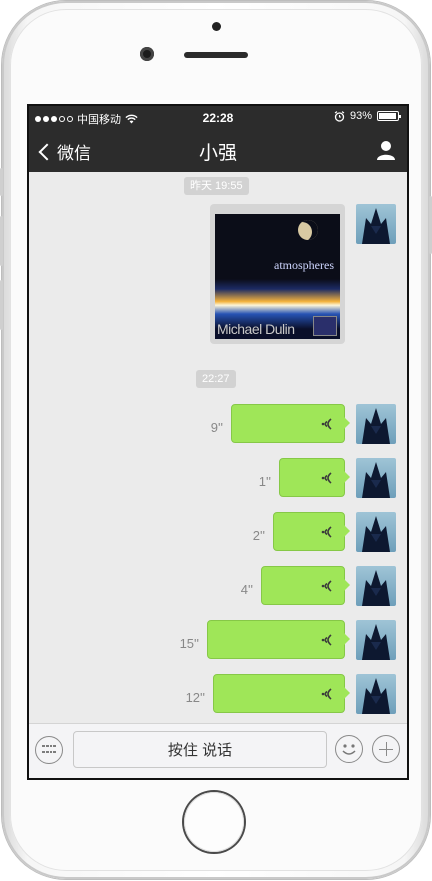  What do you see at coordinates (218, 117) in the screenshot?
I see `status-bar: 中国移动 22:28 93%` at bounding box center [218, 117].